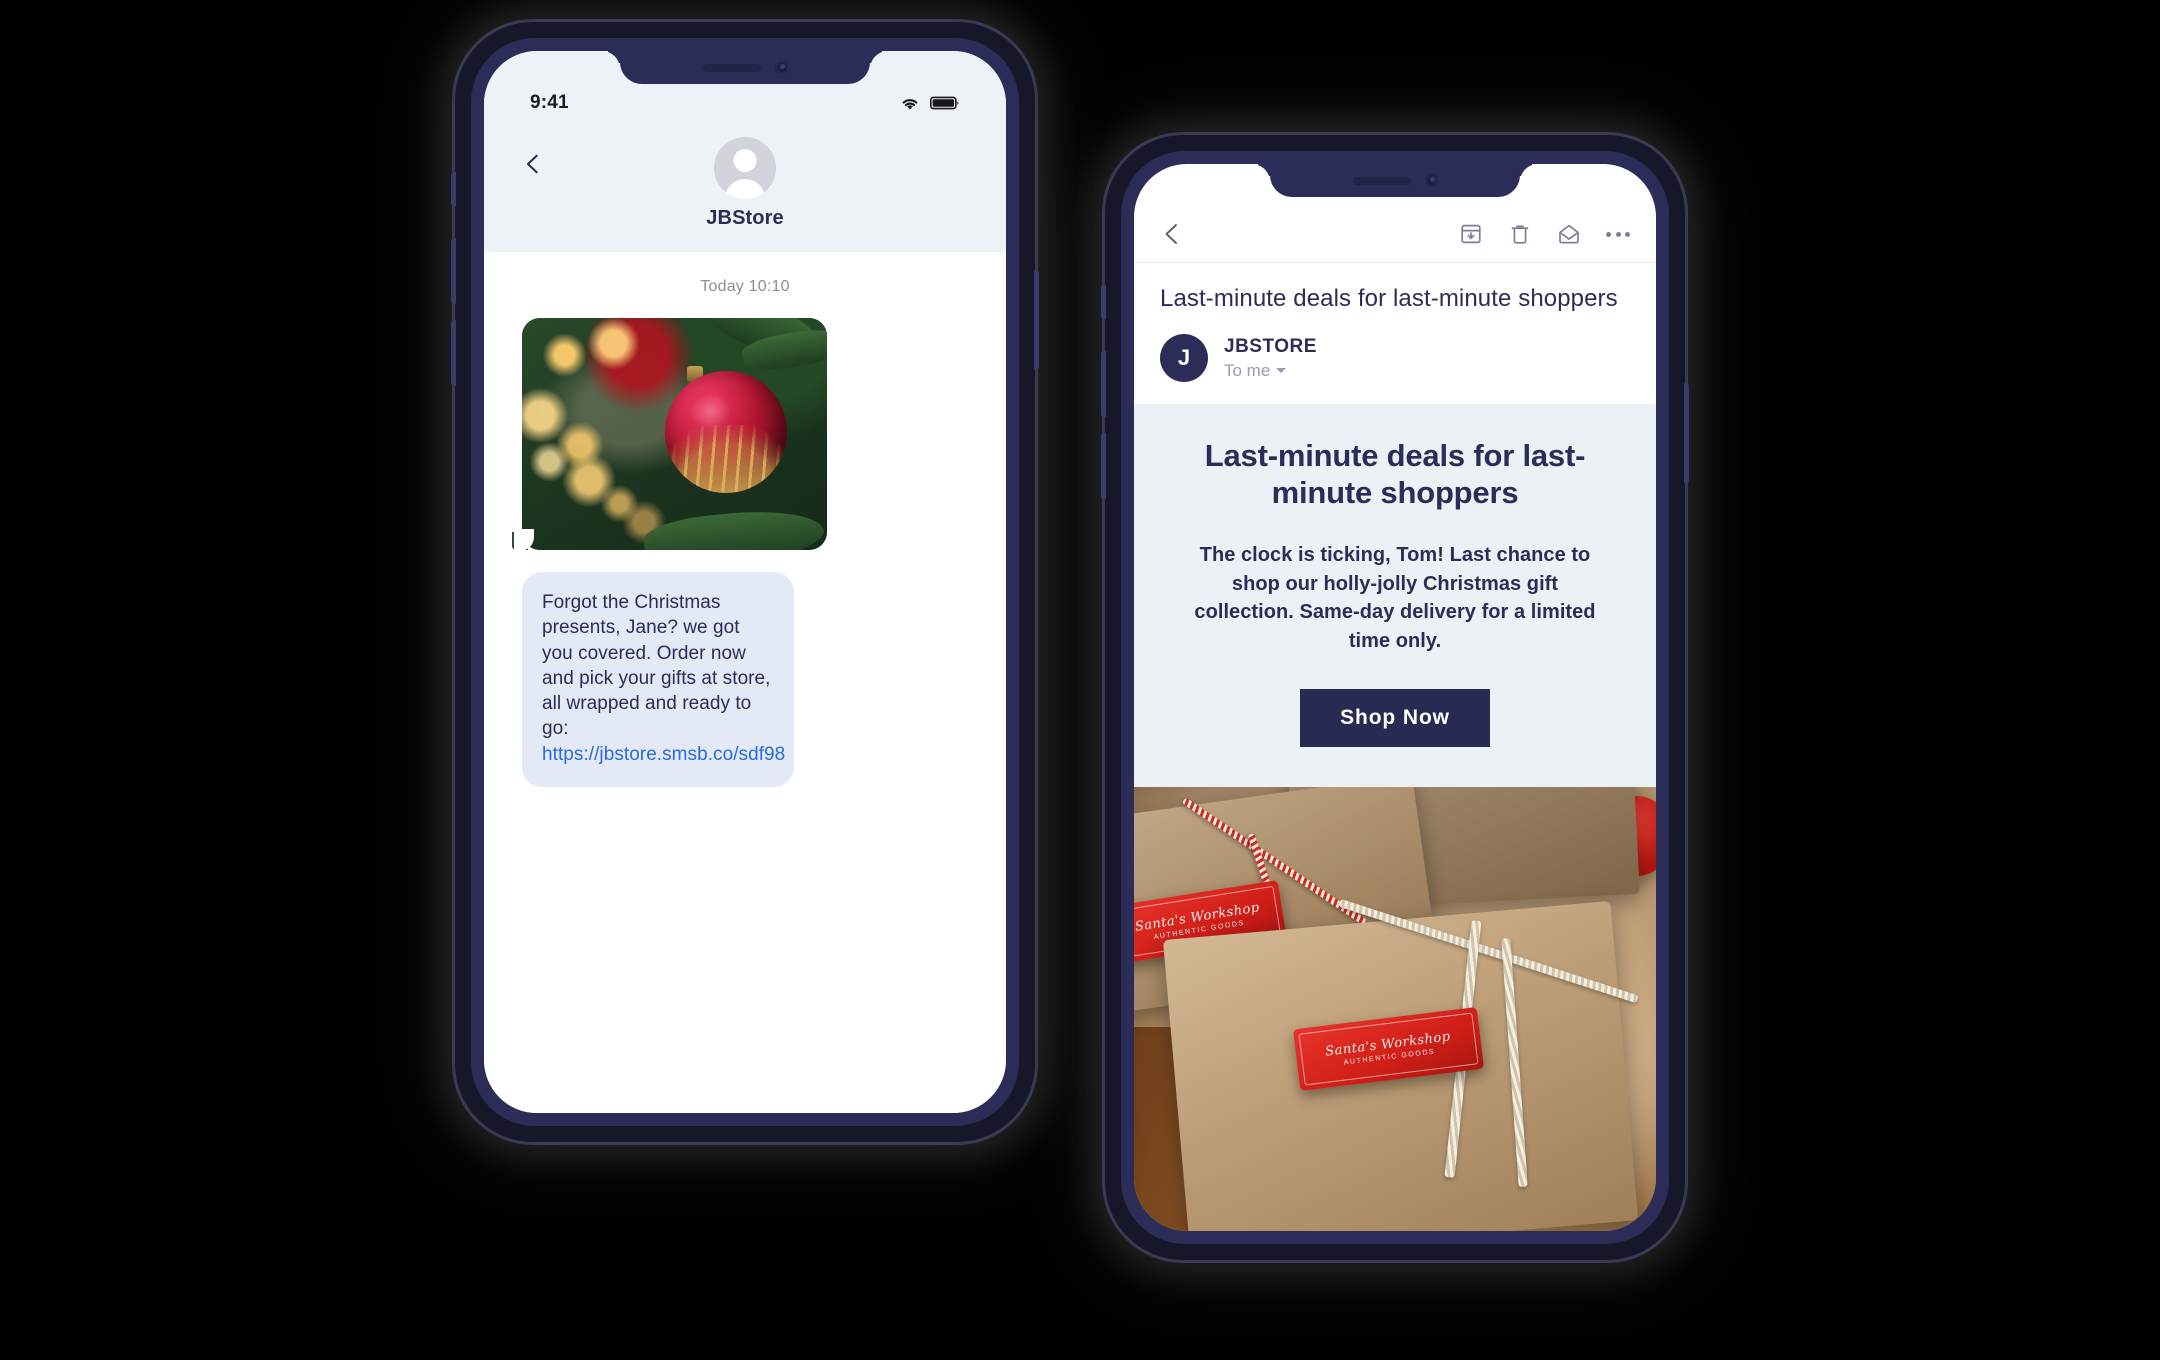 This screenshot has height=1360, width=2160. What do you see at coordinates (745, 103) in the screenshot?
I see `status-bar: 9:41` at bounding box center [745, 103].